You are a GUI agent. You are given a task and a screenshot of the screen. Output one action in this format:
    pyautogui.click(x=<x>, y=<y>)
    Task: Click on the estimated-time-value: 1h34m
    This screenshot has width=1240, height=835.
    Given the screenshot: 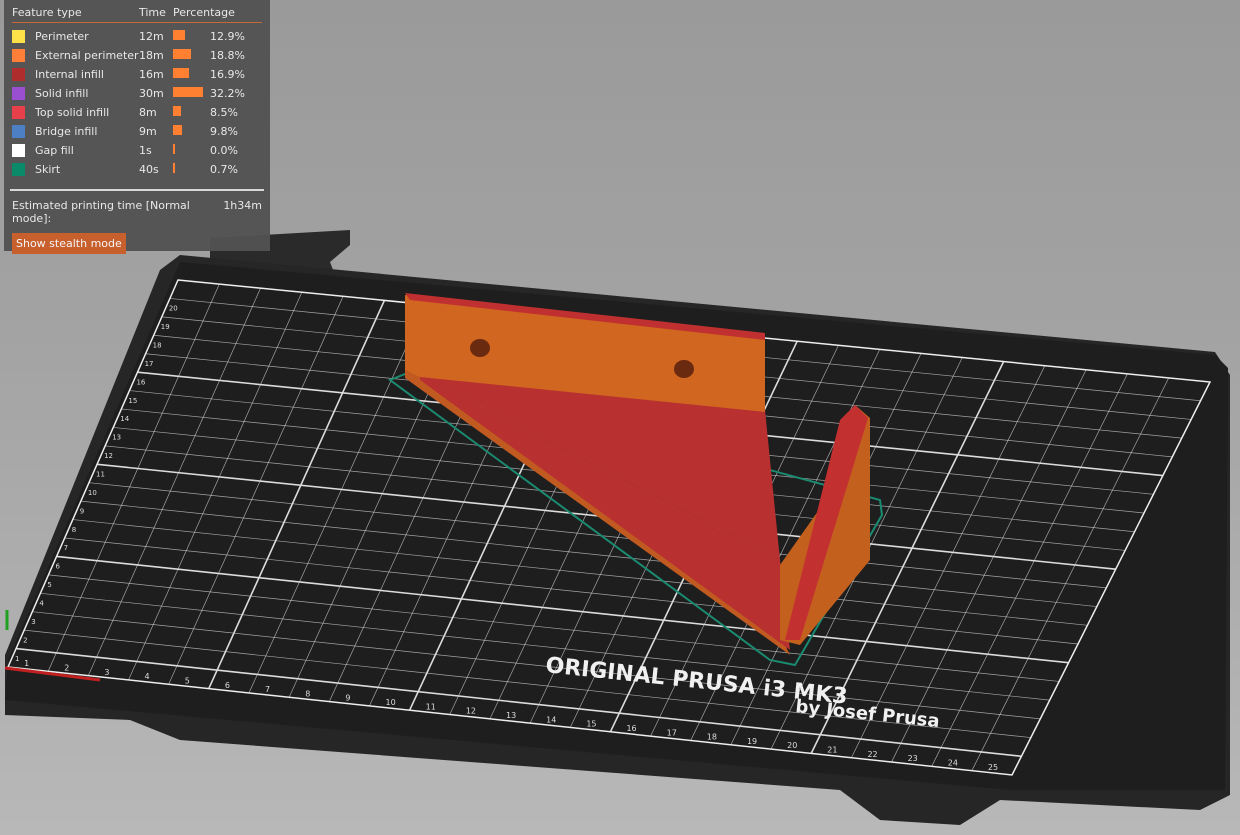 What is the action you would take?
    pyautogui.click(x=242, y=205)
    